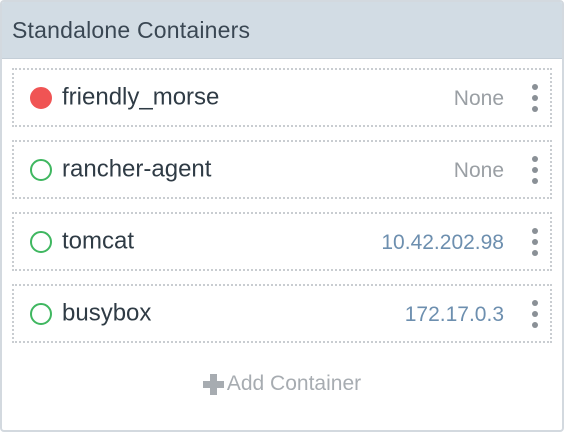 The image size is (566, 436). I want to click on container-ip: 10.42.202.98, so click(442, 242).